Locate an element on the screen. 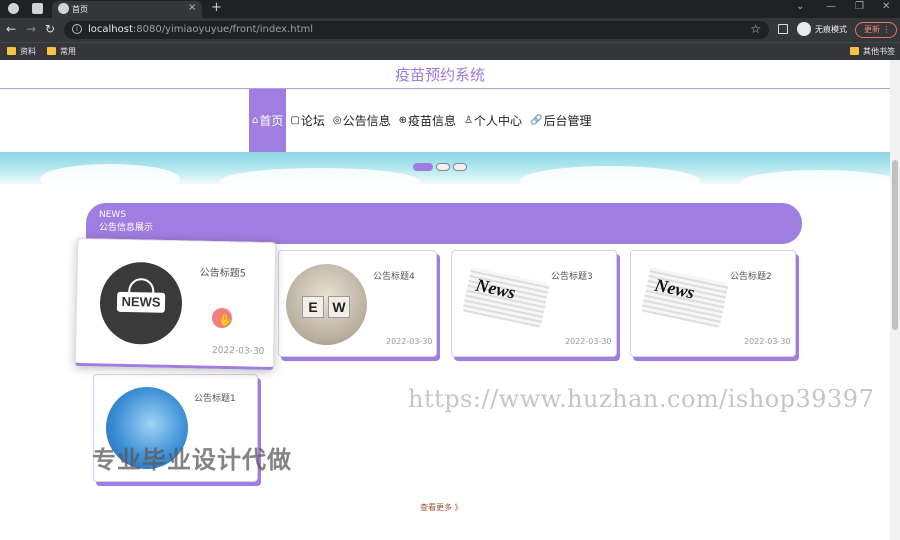 This screenshot has width=900, height=540. card-title: 公告标题2 is located at coordinates (751, 277).